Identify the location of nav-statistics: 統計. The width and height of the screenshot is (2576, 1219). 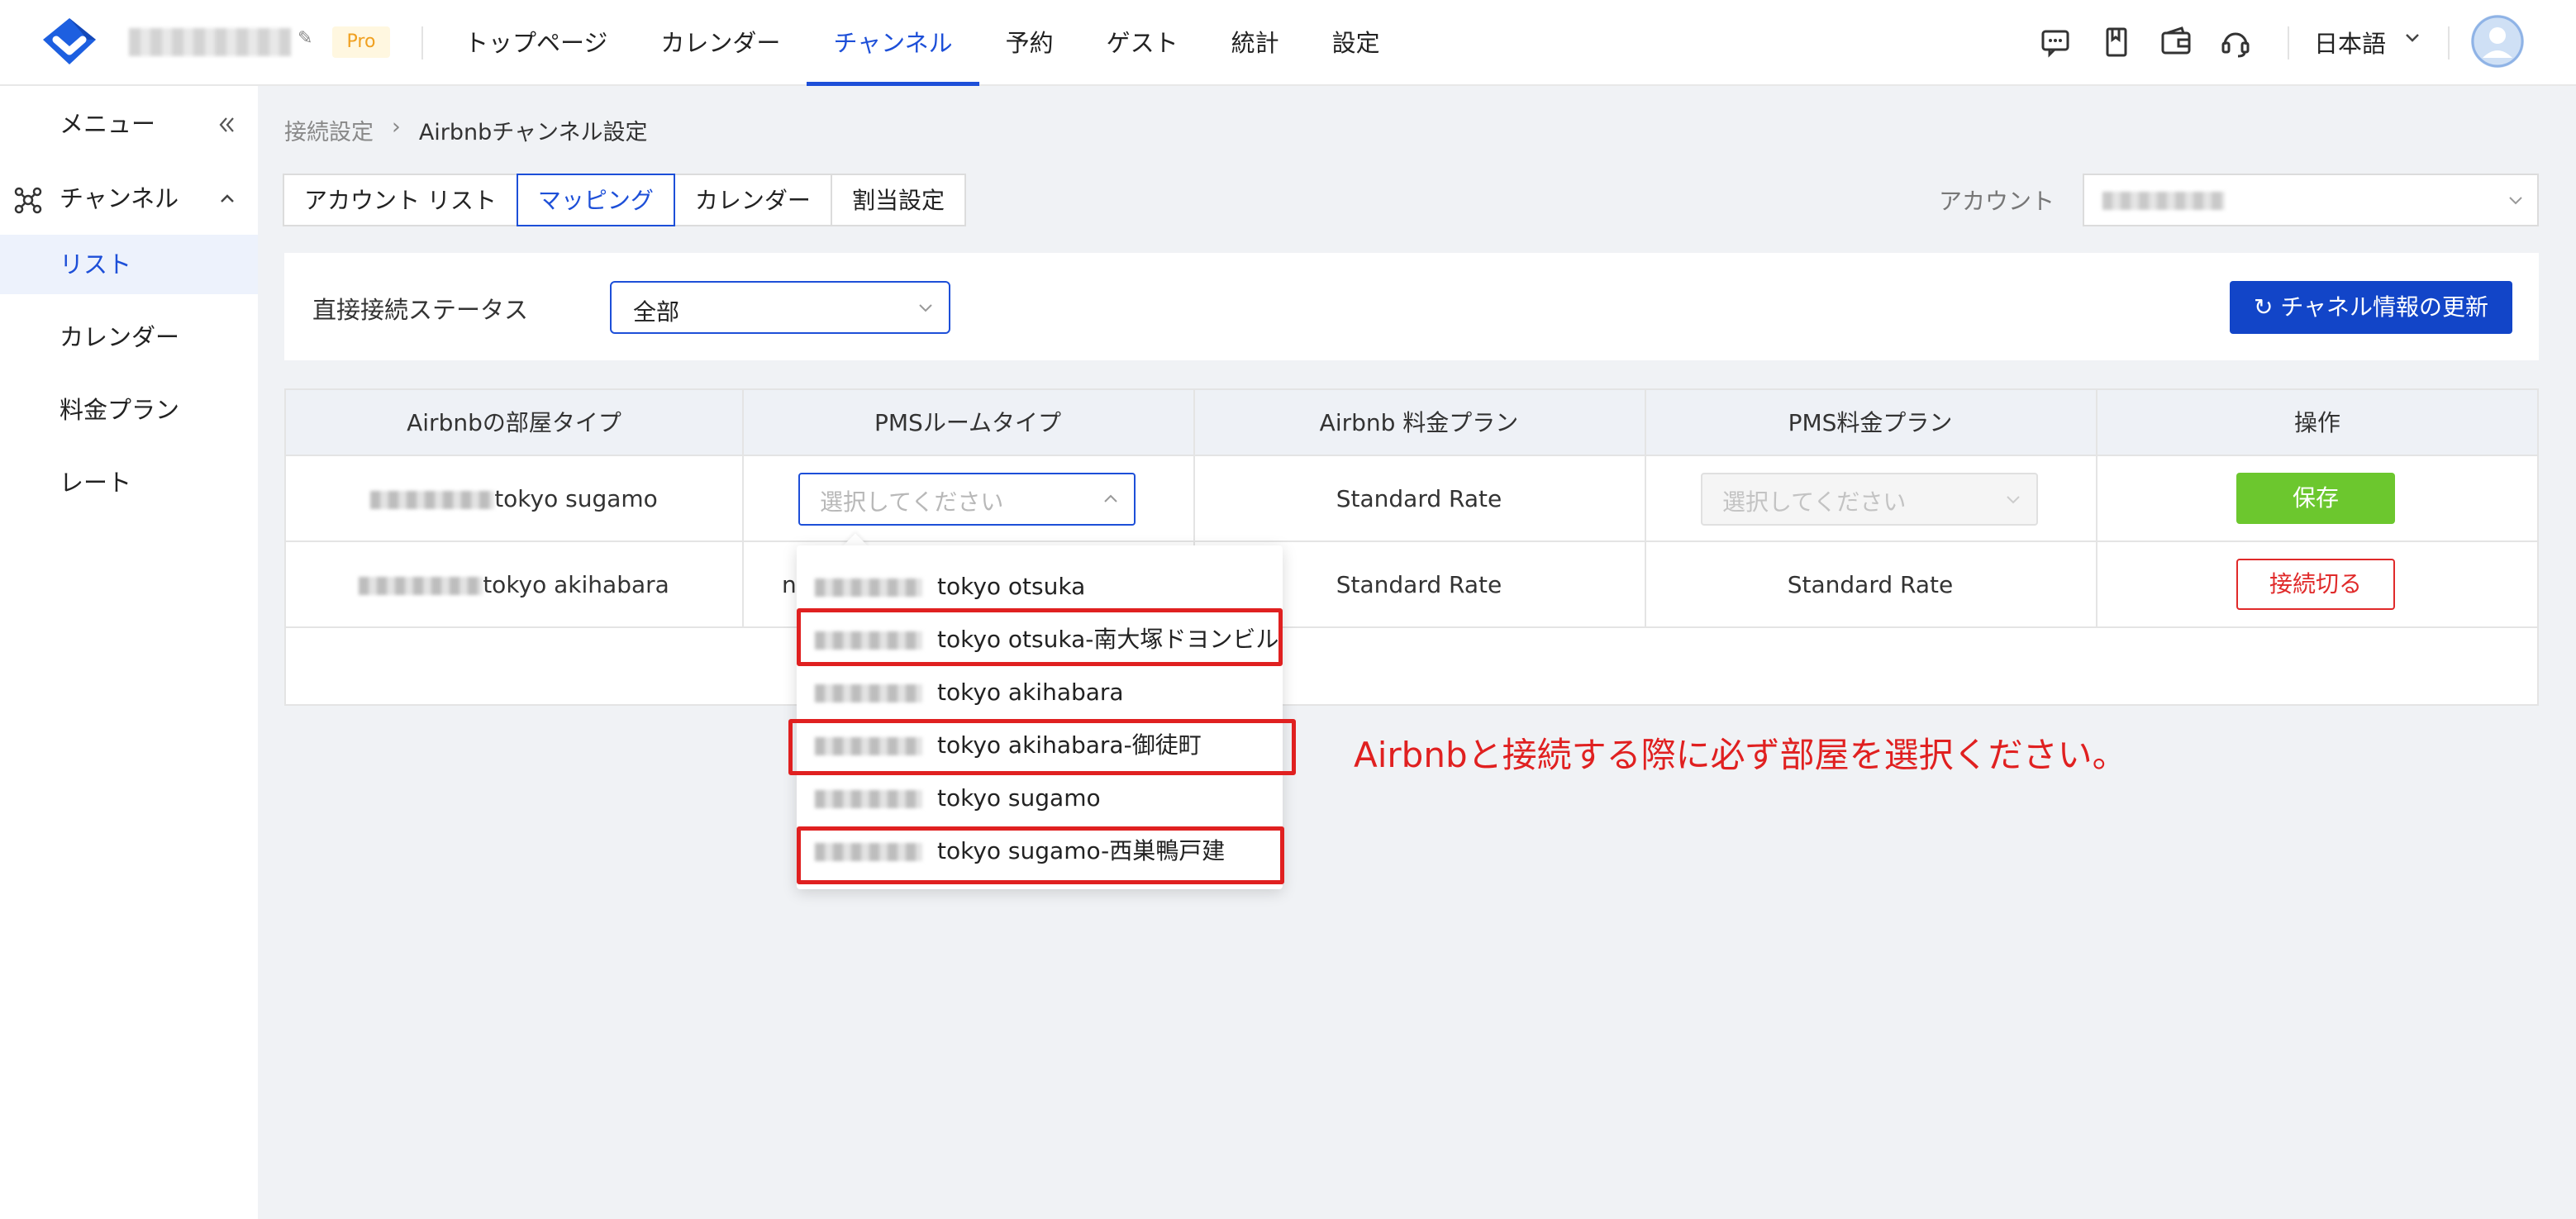
(1256, 43).